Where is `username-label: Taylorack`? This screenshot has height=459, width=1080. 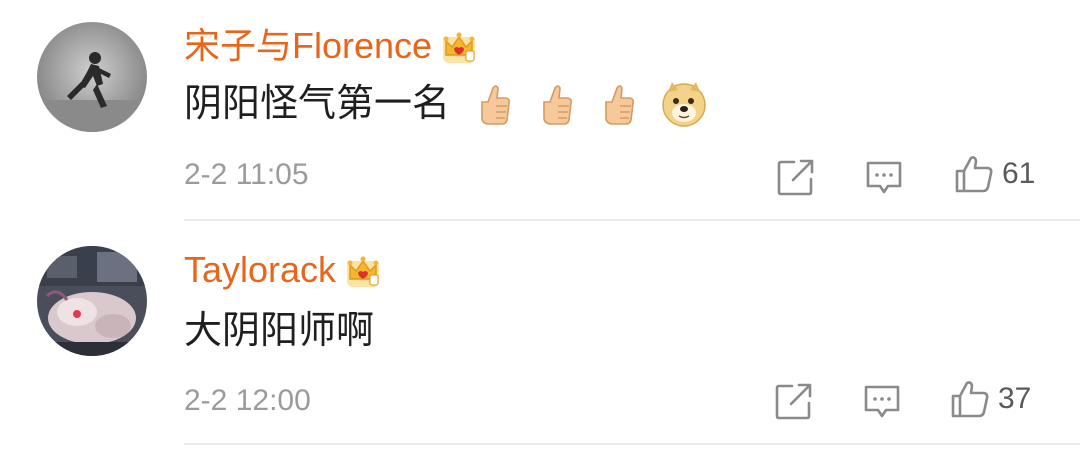 username-label: Taylorack is located at coordinates (260, 270).